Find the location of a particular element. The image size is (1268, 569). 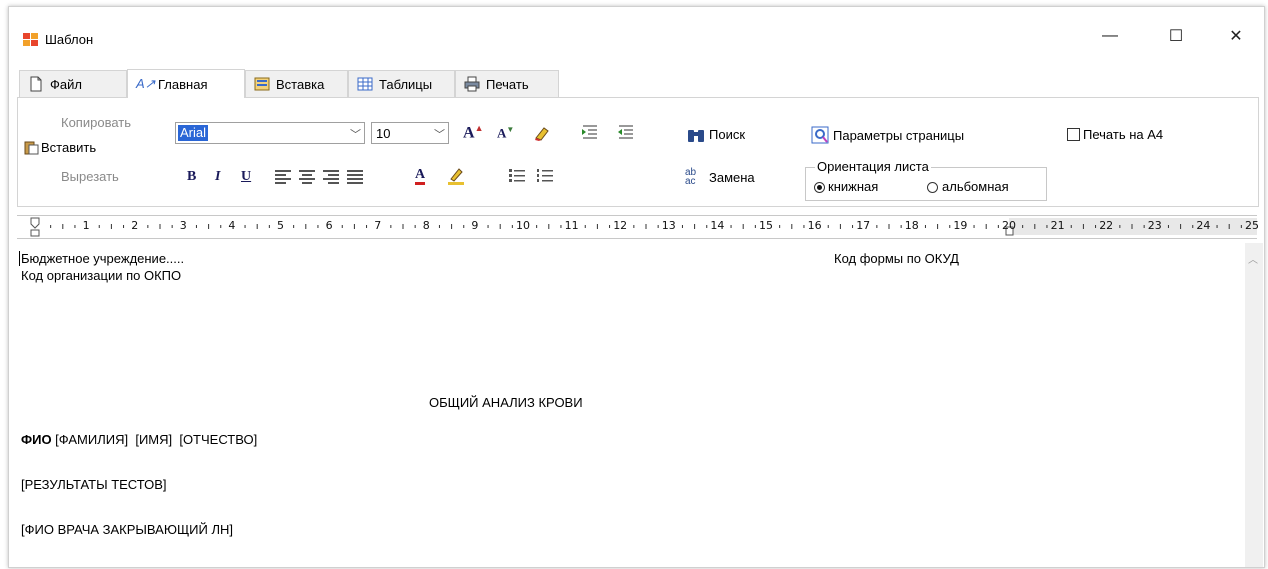

ruler-number: 11 is located at coordinates (571, 225).